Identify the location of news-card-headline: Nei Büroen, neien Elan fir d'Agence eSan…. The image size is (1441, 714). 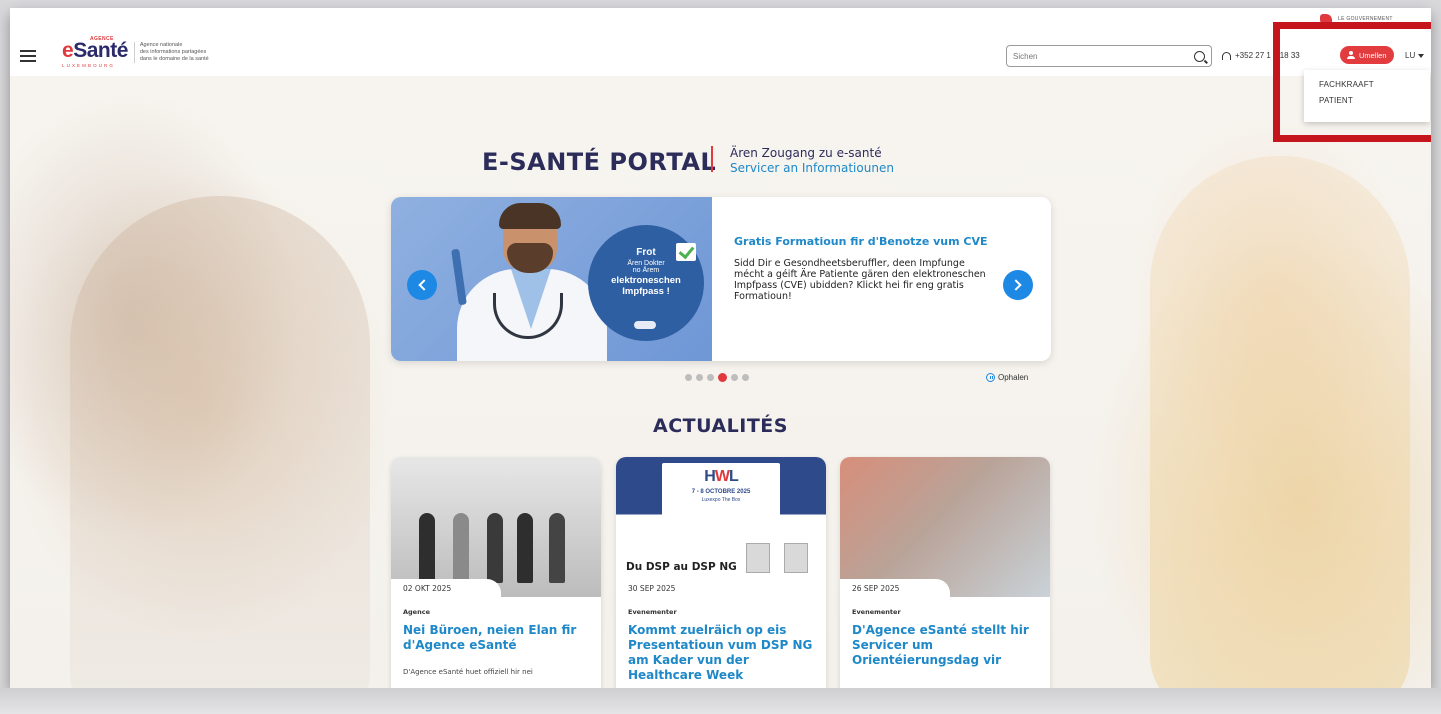
(496, 638).